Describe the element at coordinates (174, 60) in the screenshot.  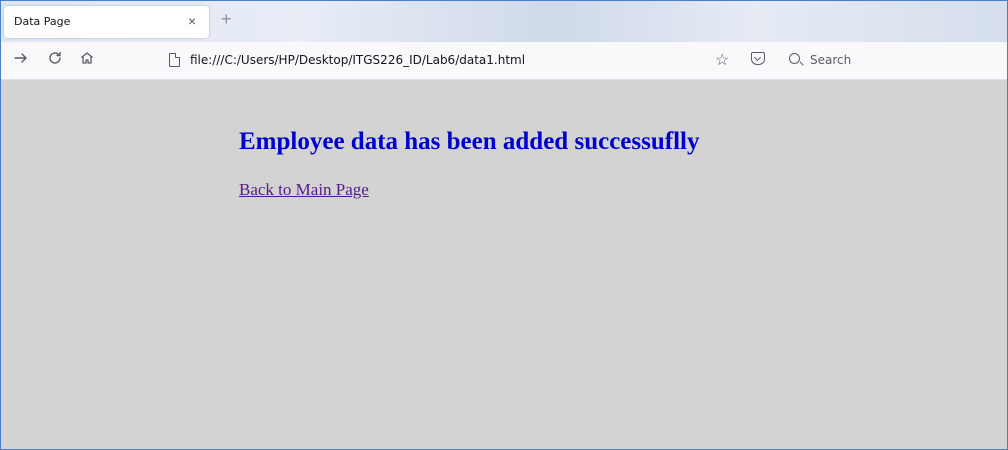
I see `page-icon` at that location.